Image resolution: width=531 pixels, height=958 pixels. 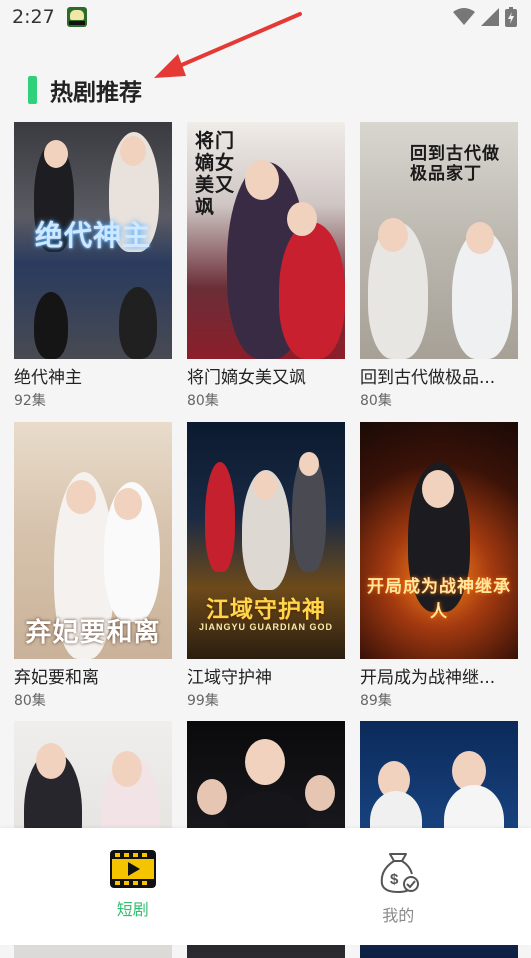 What do you see at coordinates (511, 17) in the screenshot?
I see `battery-icon` at bounding box center [511, 17].